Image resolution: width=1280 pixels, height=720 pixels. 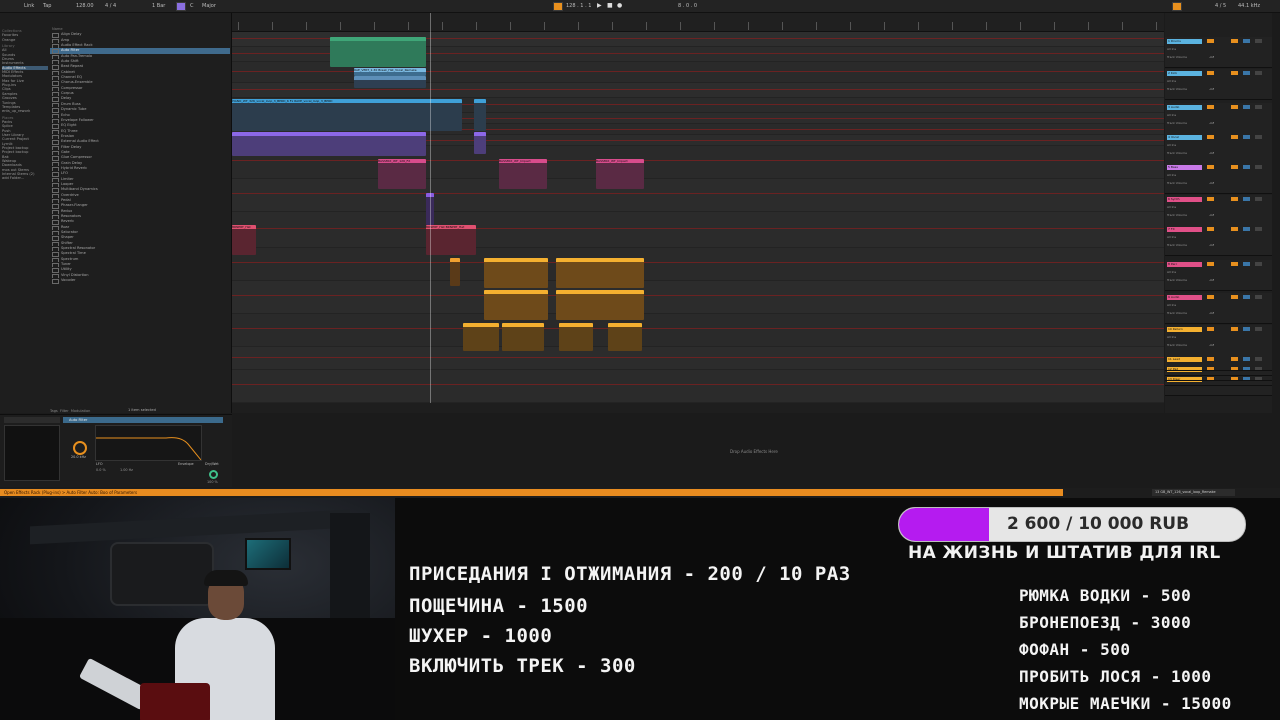 What do you see at coordinates (25, 40) in the screenshot?
I see `collection-item: Orange` at bounding box center [25, 40].